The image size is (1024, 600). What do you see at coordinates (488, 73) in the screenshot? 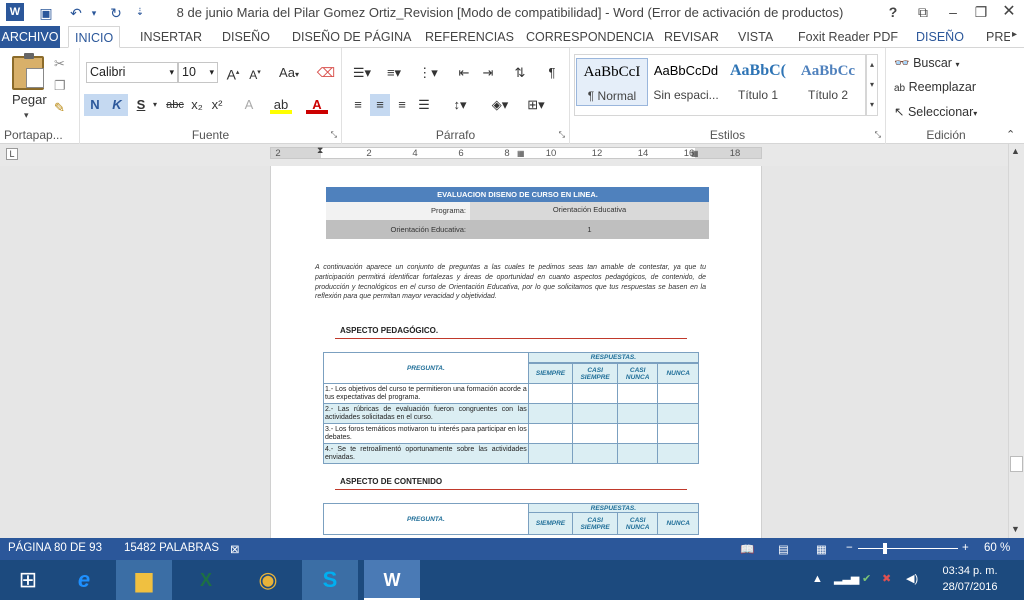
I see `increase-indent-icon: ⇥` at bounding box center [488, 73].